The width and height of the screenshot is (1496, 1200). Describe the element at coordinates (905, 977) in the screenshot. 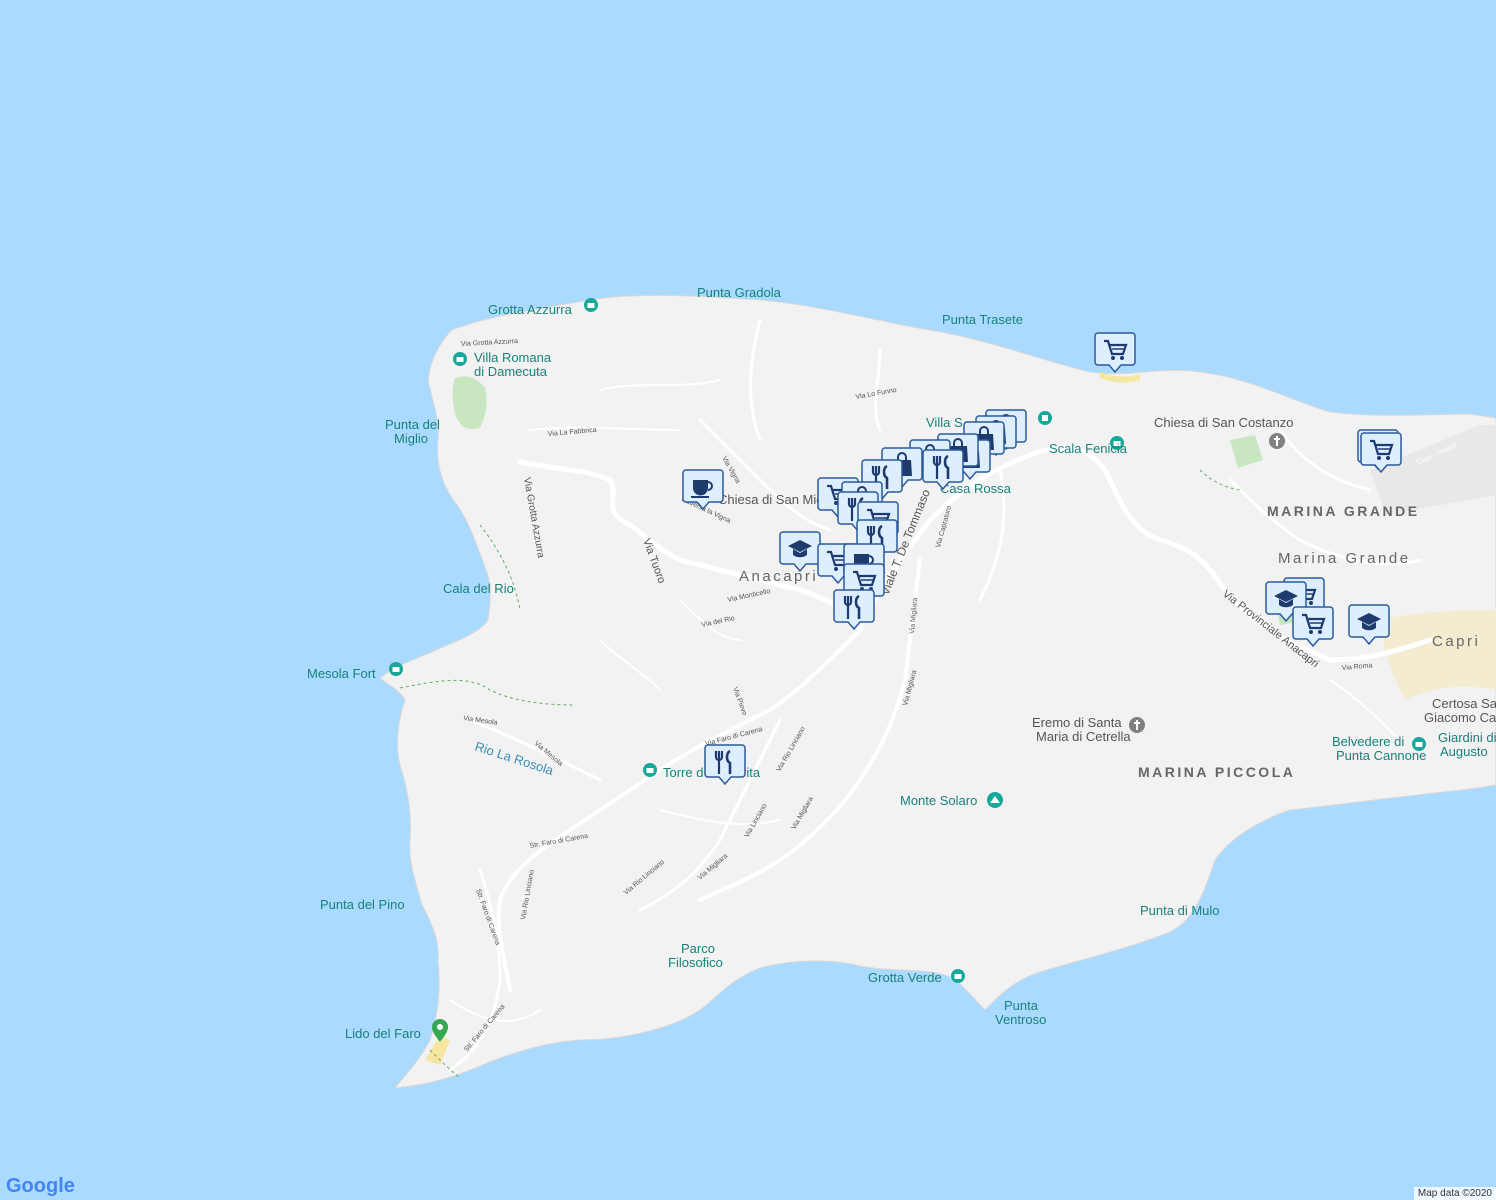

I see `place-label: Grotta Verde` at that location.